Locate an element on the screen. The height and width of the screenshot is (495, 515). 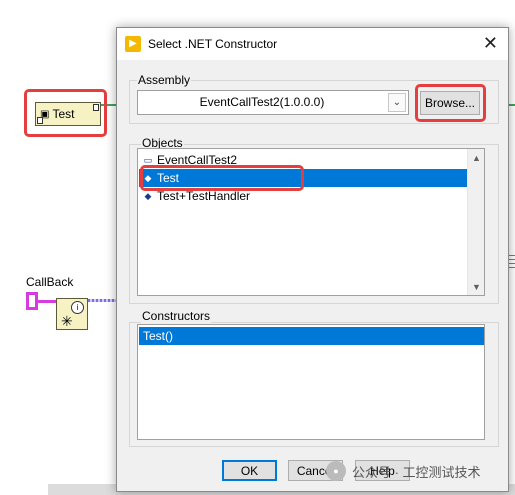
ok-button: OK is located at coordinates (249, 470).